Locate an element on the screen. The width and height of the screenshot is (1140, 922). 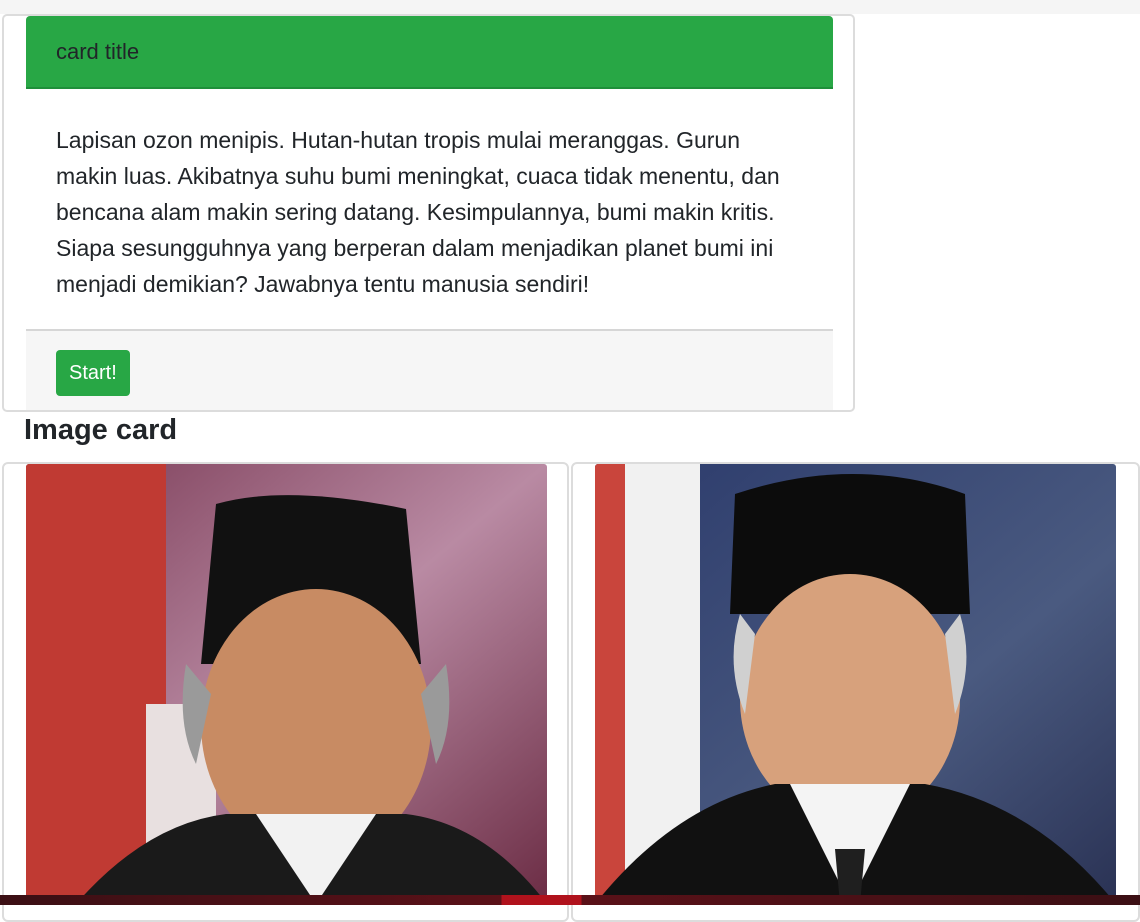
top-bar is located at coordinates (570, 7).